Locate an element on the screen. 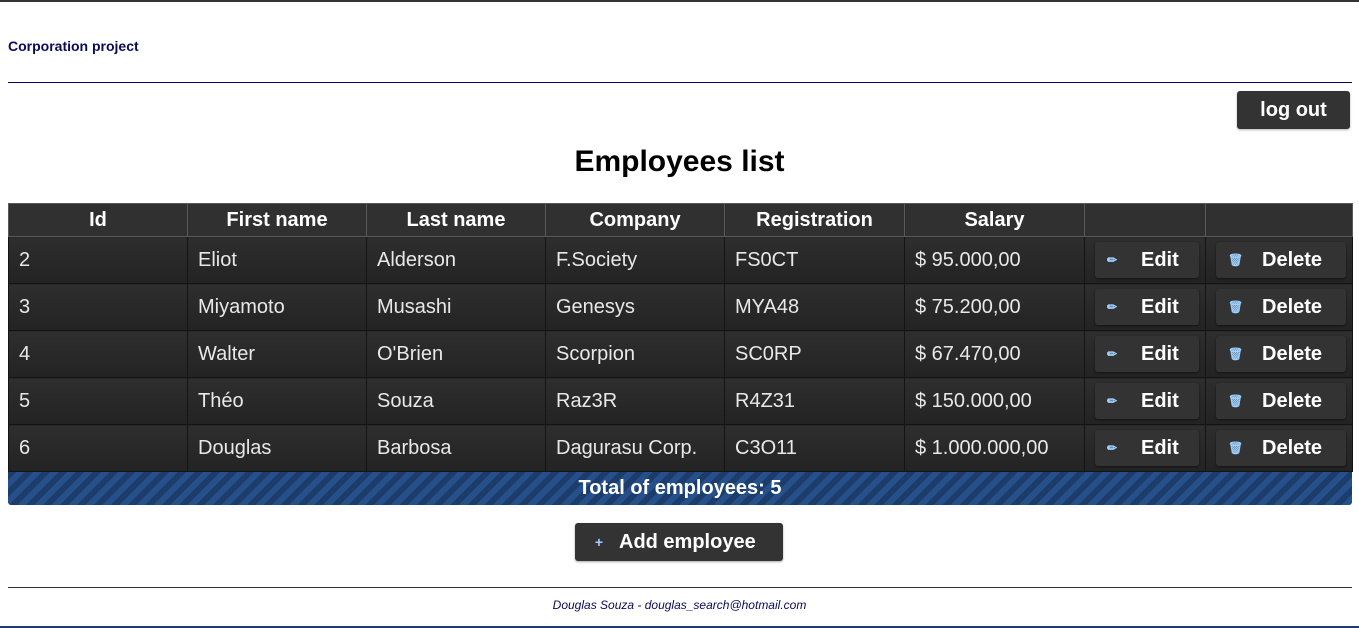 This screenshot has width=1359, height=628. cell-last-name: O'Brien is located at coordinates (456, 354).